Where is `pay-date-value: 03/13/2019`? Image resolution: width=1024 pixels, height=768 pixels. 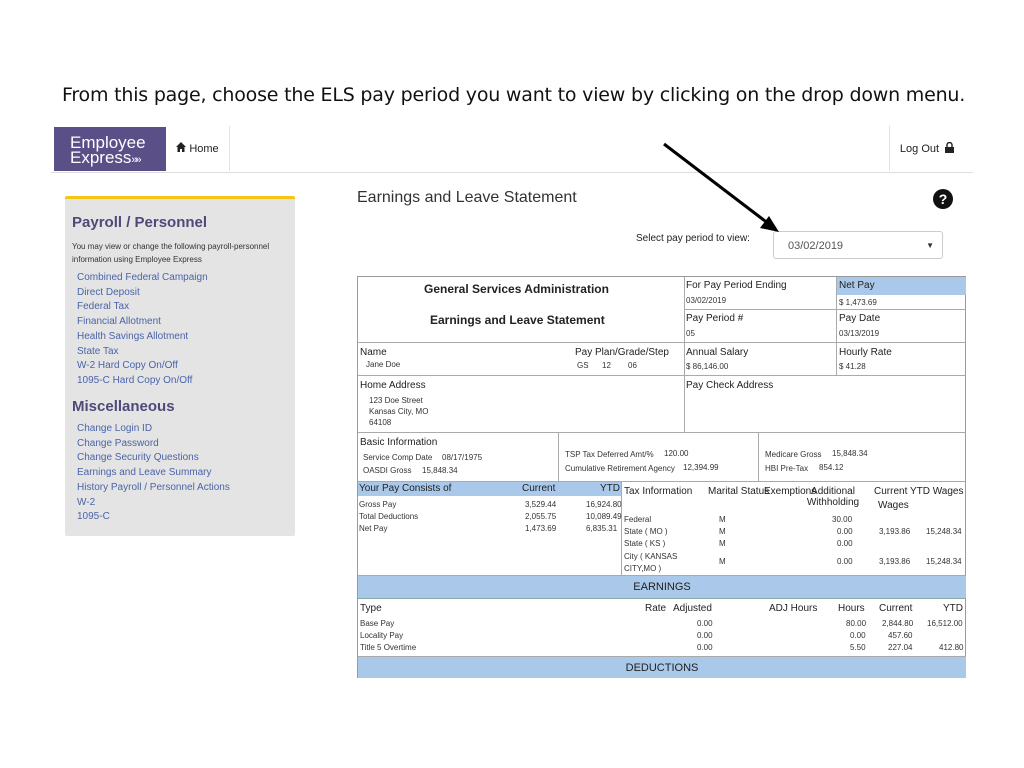 pay-date-value: 03/13/2019 is located at coordinates (859, 333).